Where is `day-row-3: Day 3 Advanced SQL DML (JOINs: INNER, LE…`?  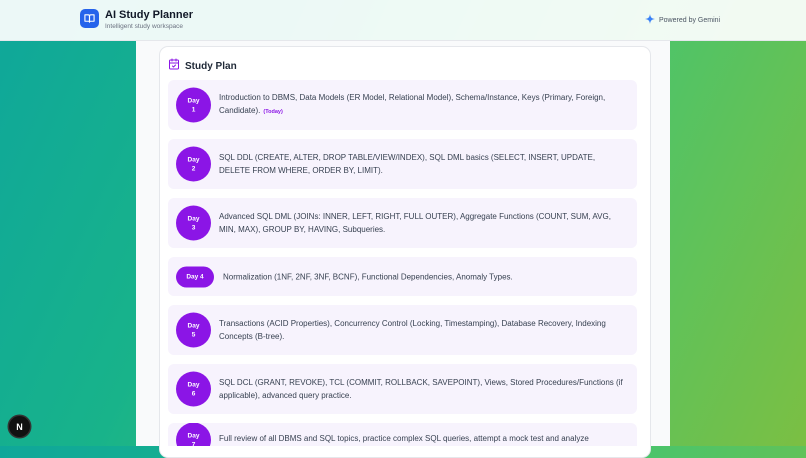 day-row-3: Day 3 Advanced SQL DML (JOINs: INNER, LE… is located at coordinates (402, 223).